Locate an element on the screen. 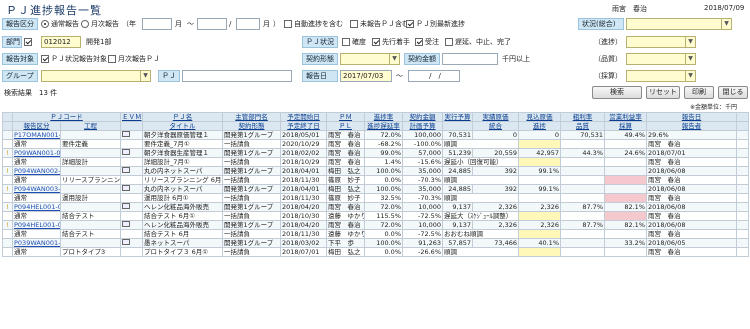 The image size is (750, 329). col-delay: 進捗遅延率 is located at coordinates (383, 126).